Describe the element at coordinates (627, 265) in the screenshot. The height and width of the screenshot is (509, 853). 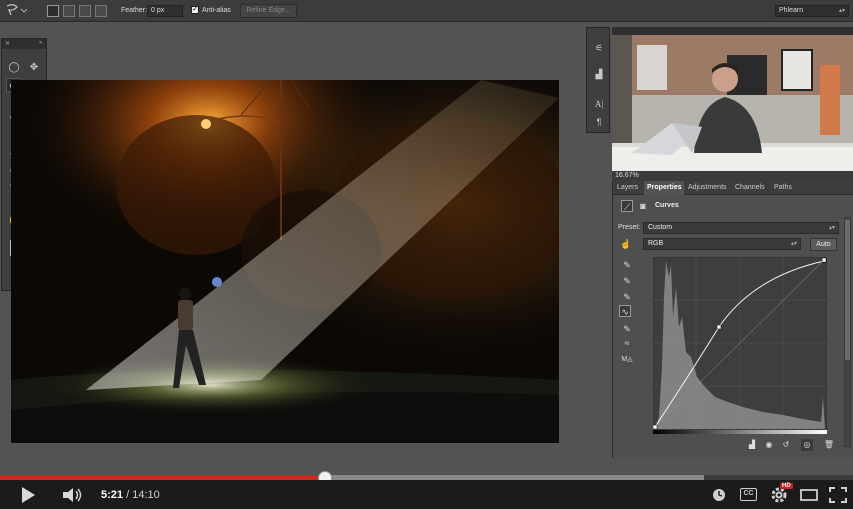
I see `black-point-eyedropper-icon: ✎` at that location.